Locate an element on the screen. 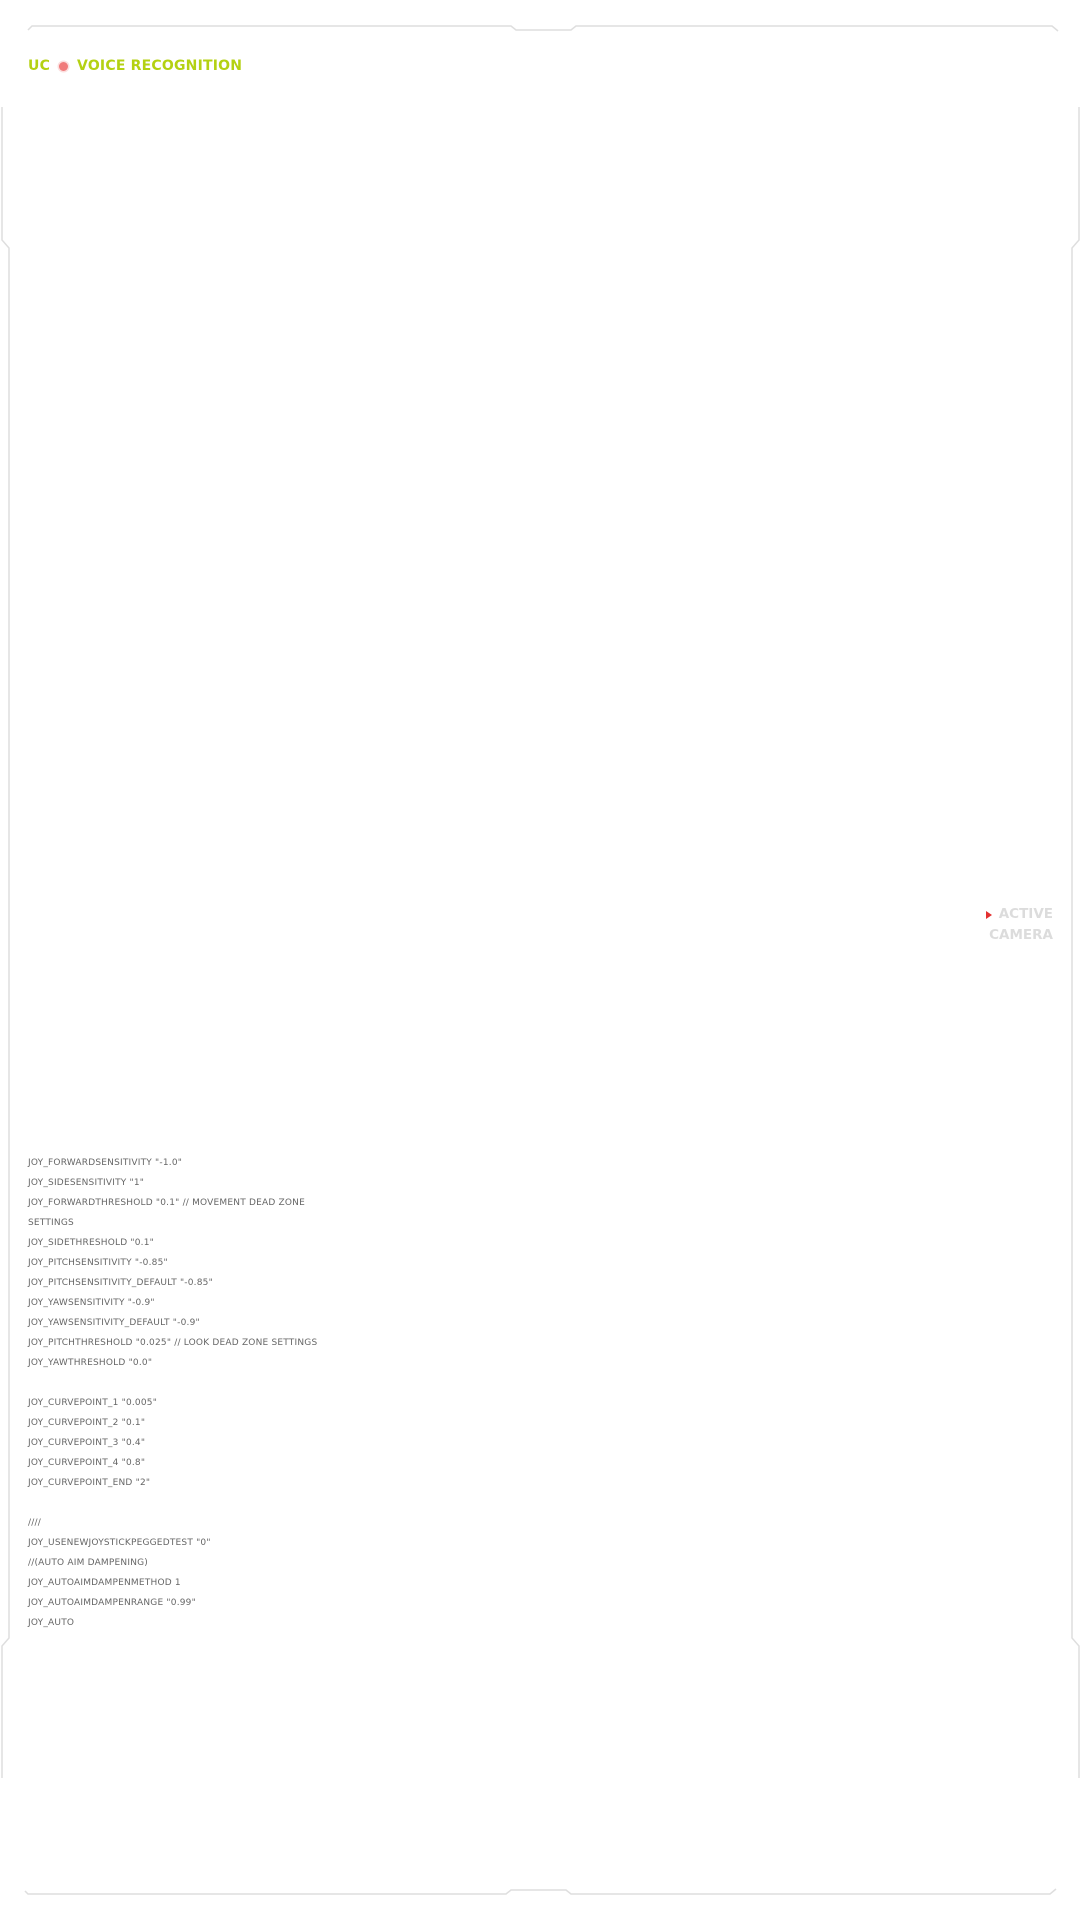  console-line: JOY_SIDETHRESHOLD "0.1" is located at coordinates (91, 1243).